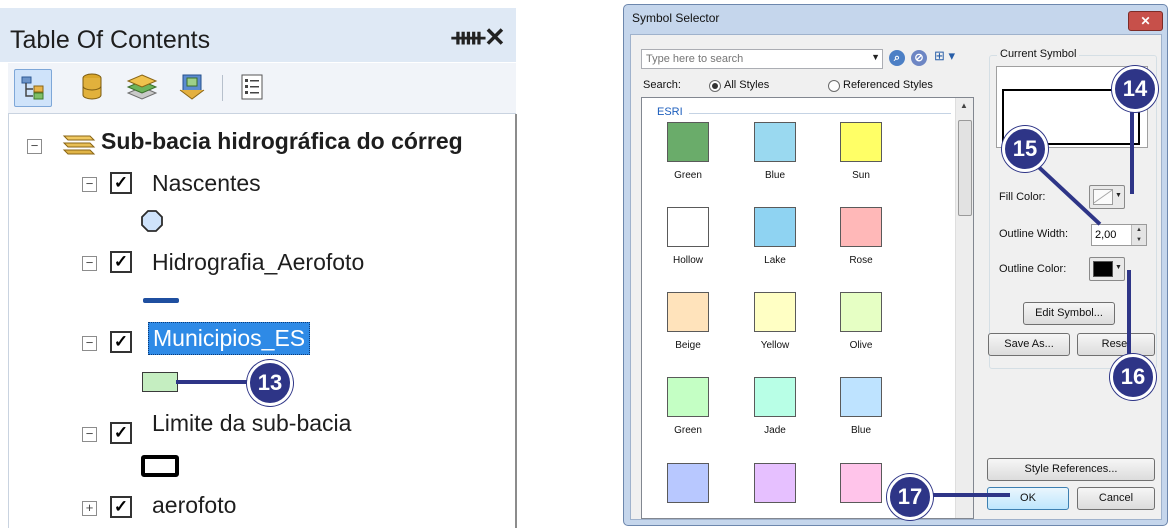  What do you see at coordinates (1025, 149) in the screenshot?
I see `callout-15: 15` at bounding box center [1025, 149].